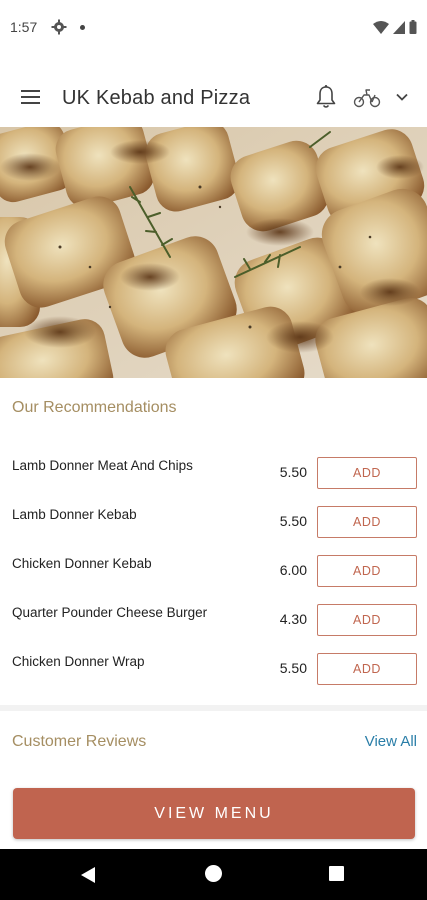 The image size is (427, 900). I want to click on home-icon, so click(213, 873).